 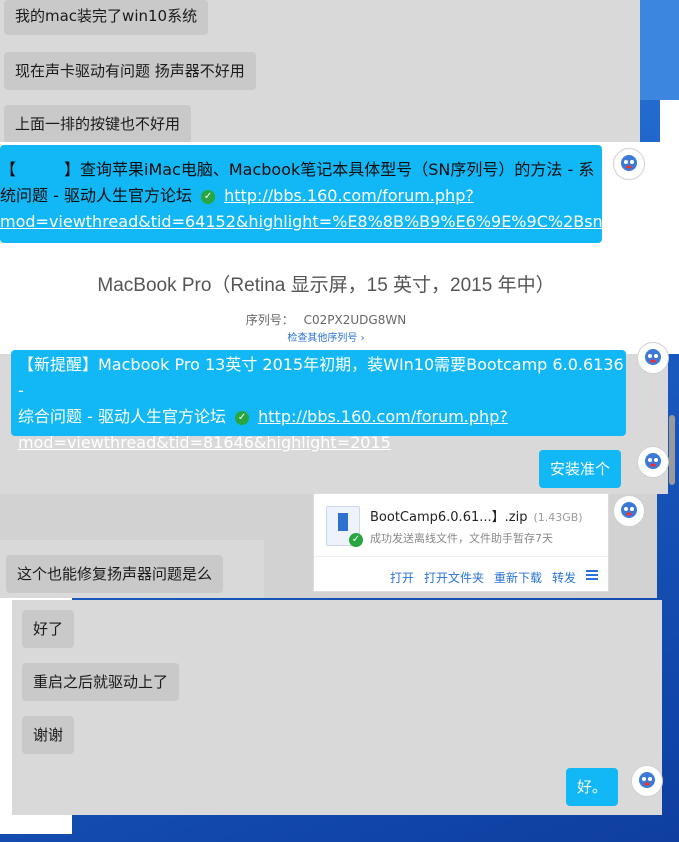 What do you see at coordinates (356, 540) in the screenshot?
I see `sent-success-icon: ✓` at bounding box center [356, 540].